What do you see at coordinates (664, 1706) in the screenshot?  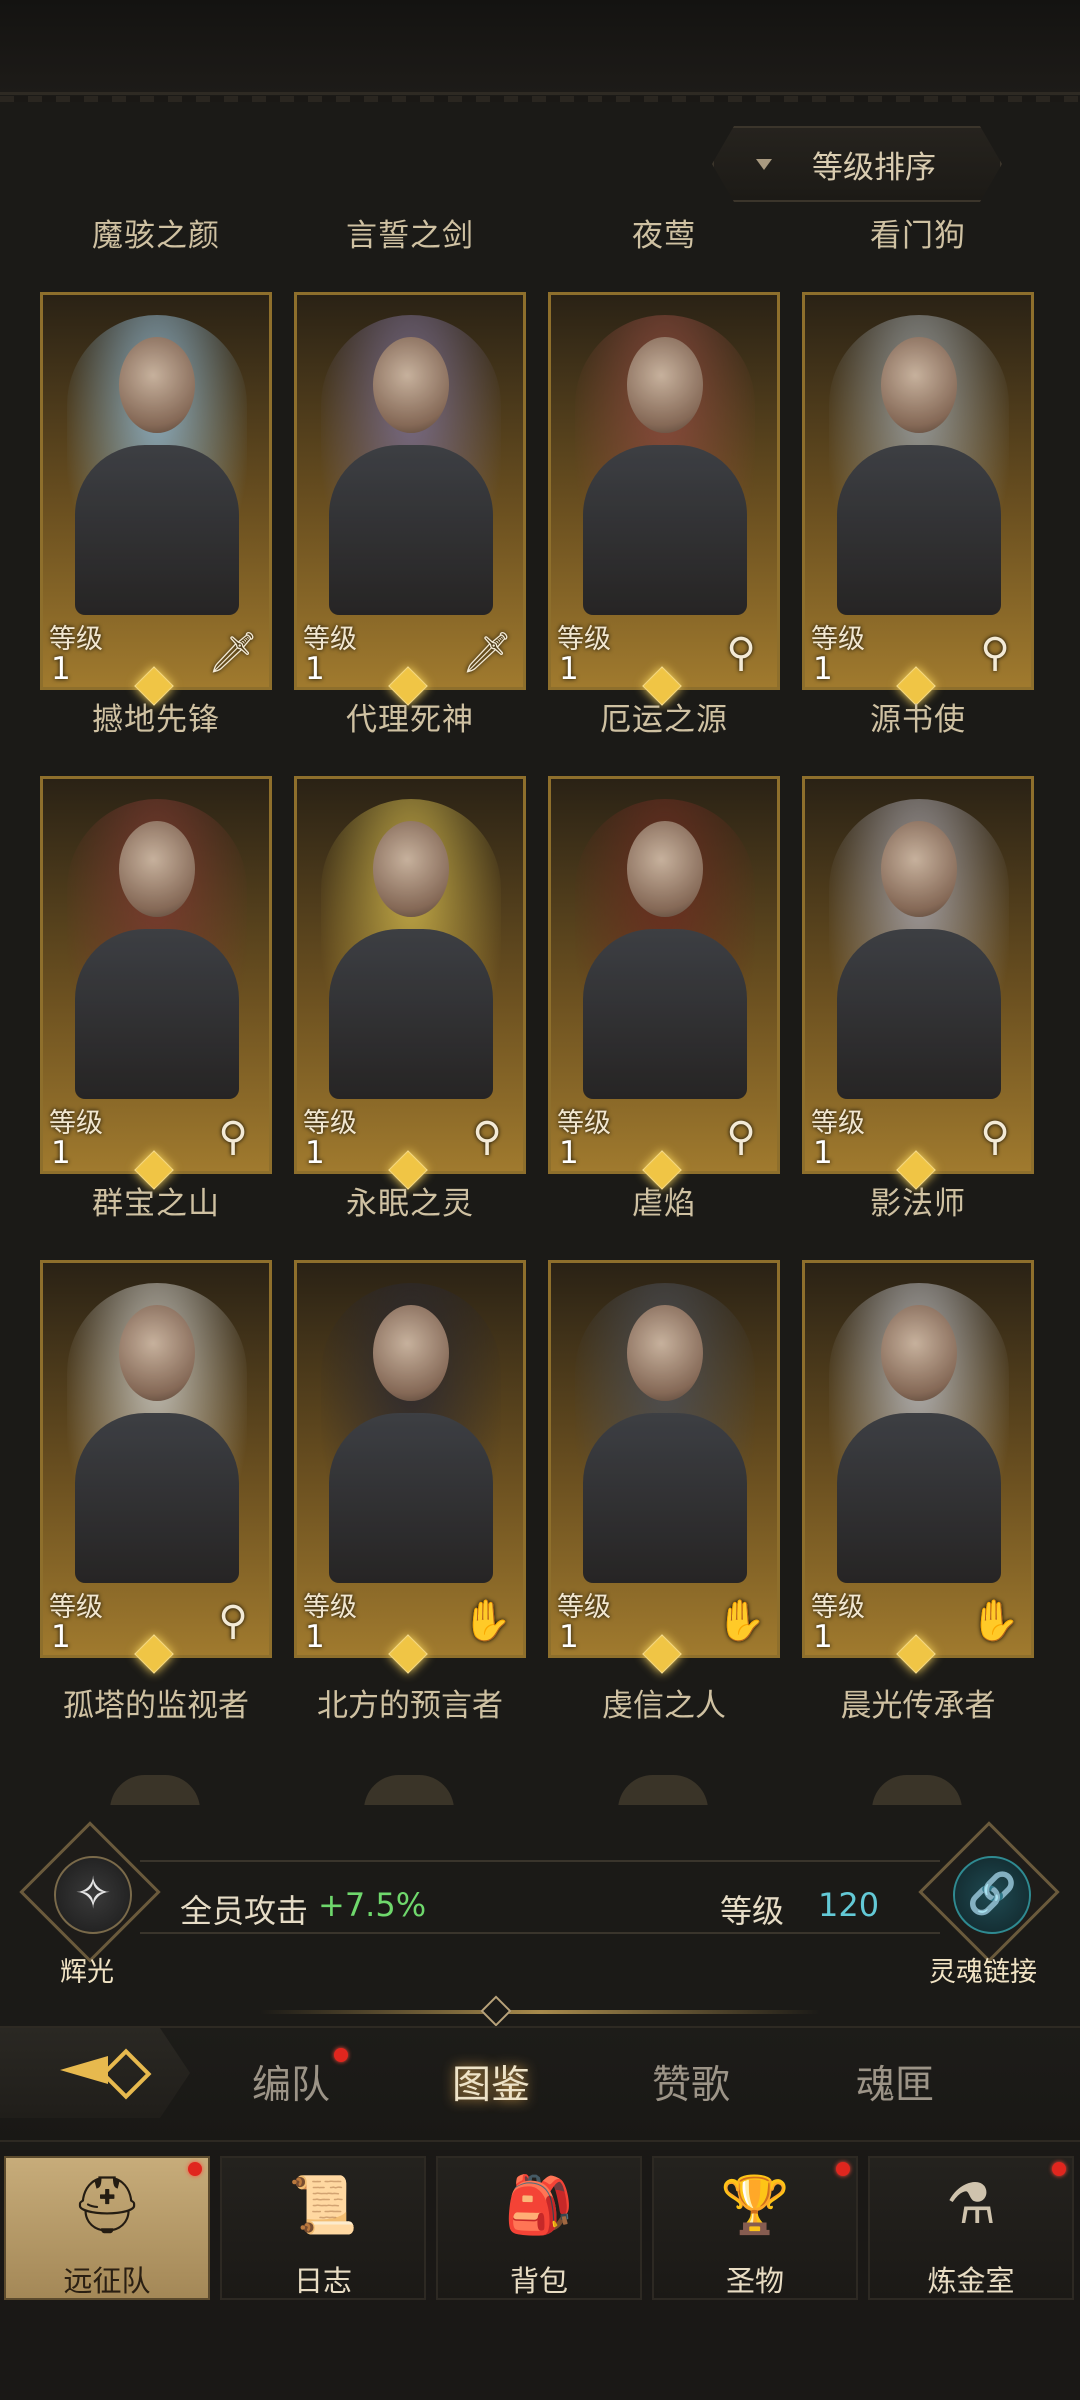 I see `hero-name: 虔信之人` at bounding box center [664, 1706].